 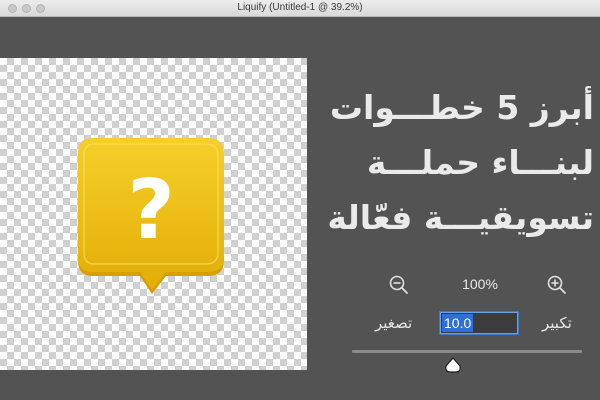 I want to click on zoom-out-label: تصغير, so click(x=394, y=323).